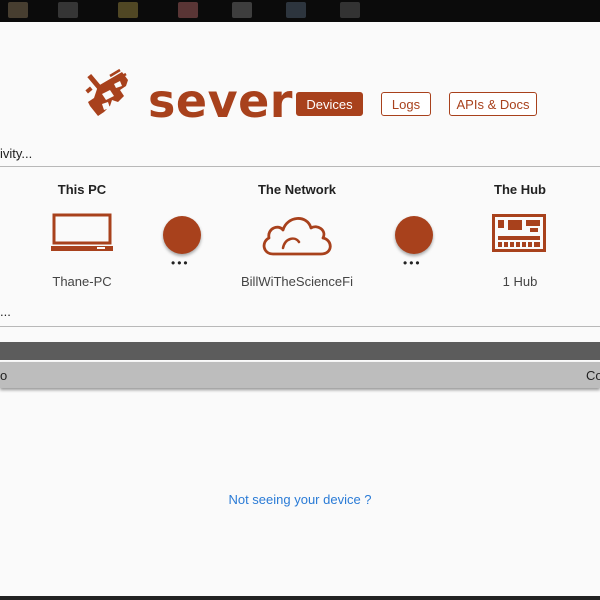 The height and width of the screenshot is (600, 600). What do you see at coordinates (300, 499) in the screenshot?
I see `device-help-link: Not seeing your device ?` at bounding box center [300, 499].